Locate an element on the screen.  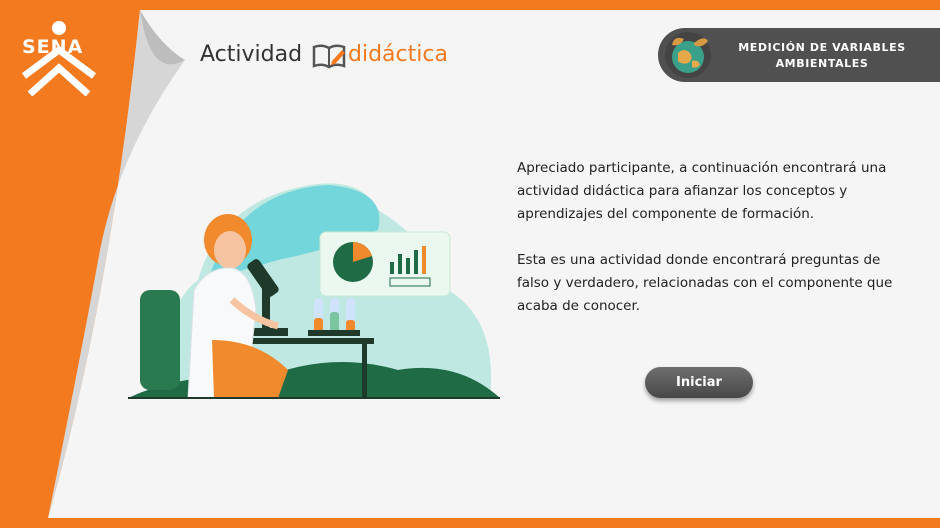
book-pencil-icon is located at coordinates (329, 56).